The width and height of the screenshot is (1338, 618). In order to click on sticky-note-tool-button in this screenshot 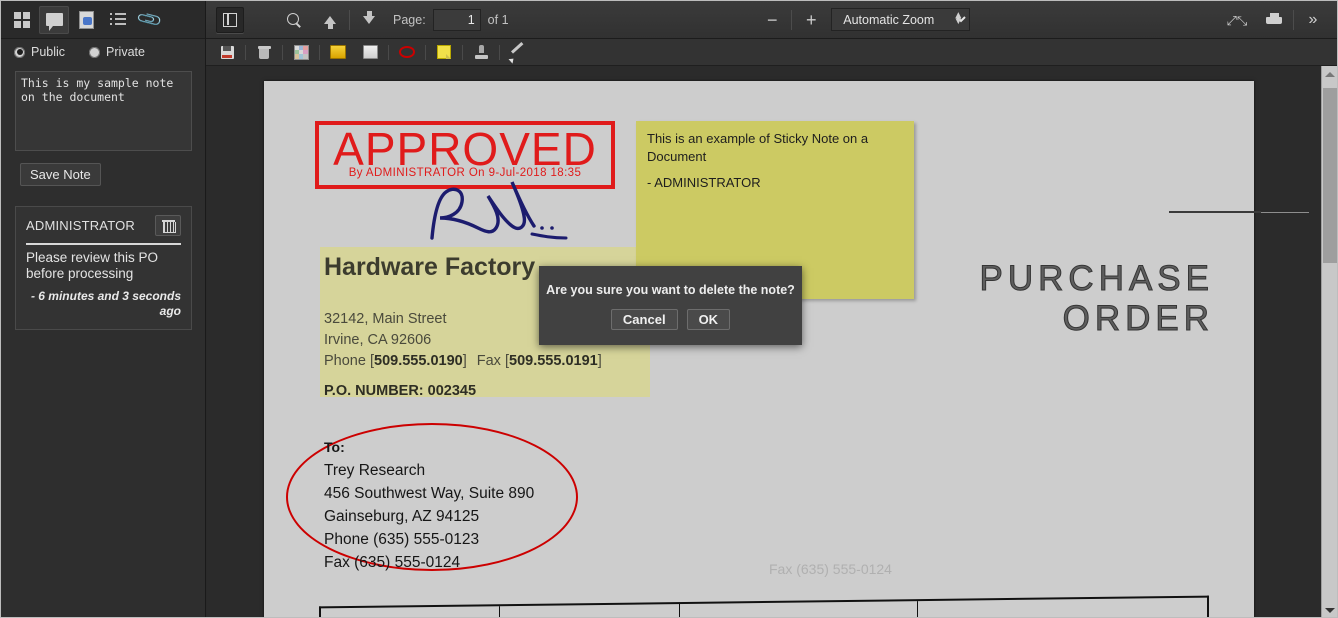, I will do `click(444, 52)`.